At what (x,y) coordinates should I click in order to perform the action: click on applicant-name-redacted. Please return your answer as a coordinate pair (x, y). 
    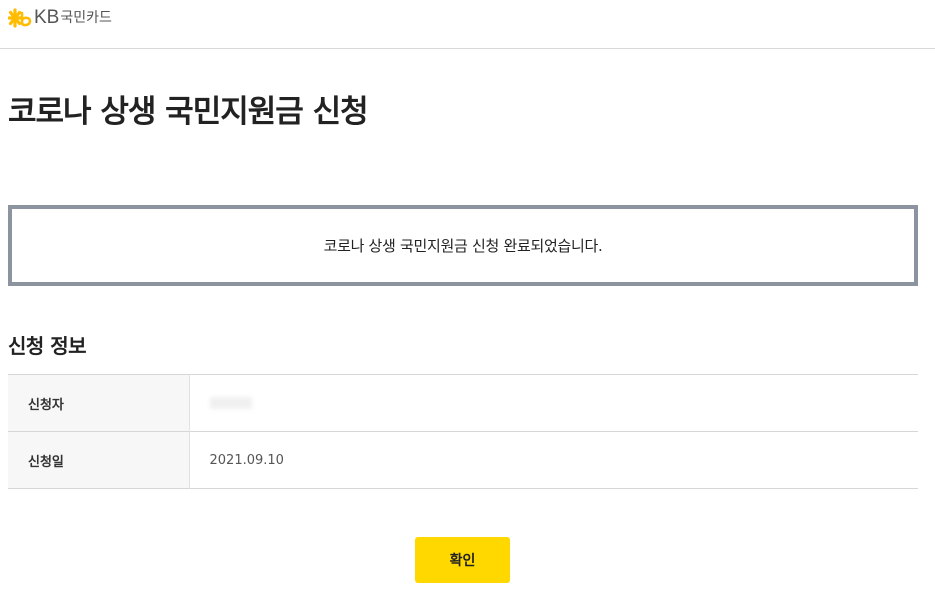
    Looking at the image, I should click on (230, 403).